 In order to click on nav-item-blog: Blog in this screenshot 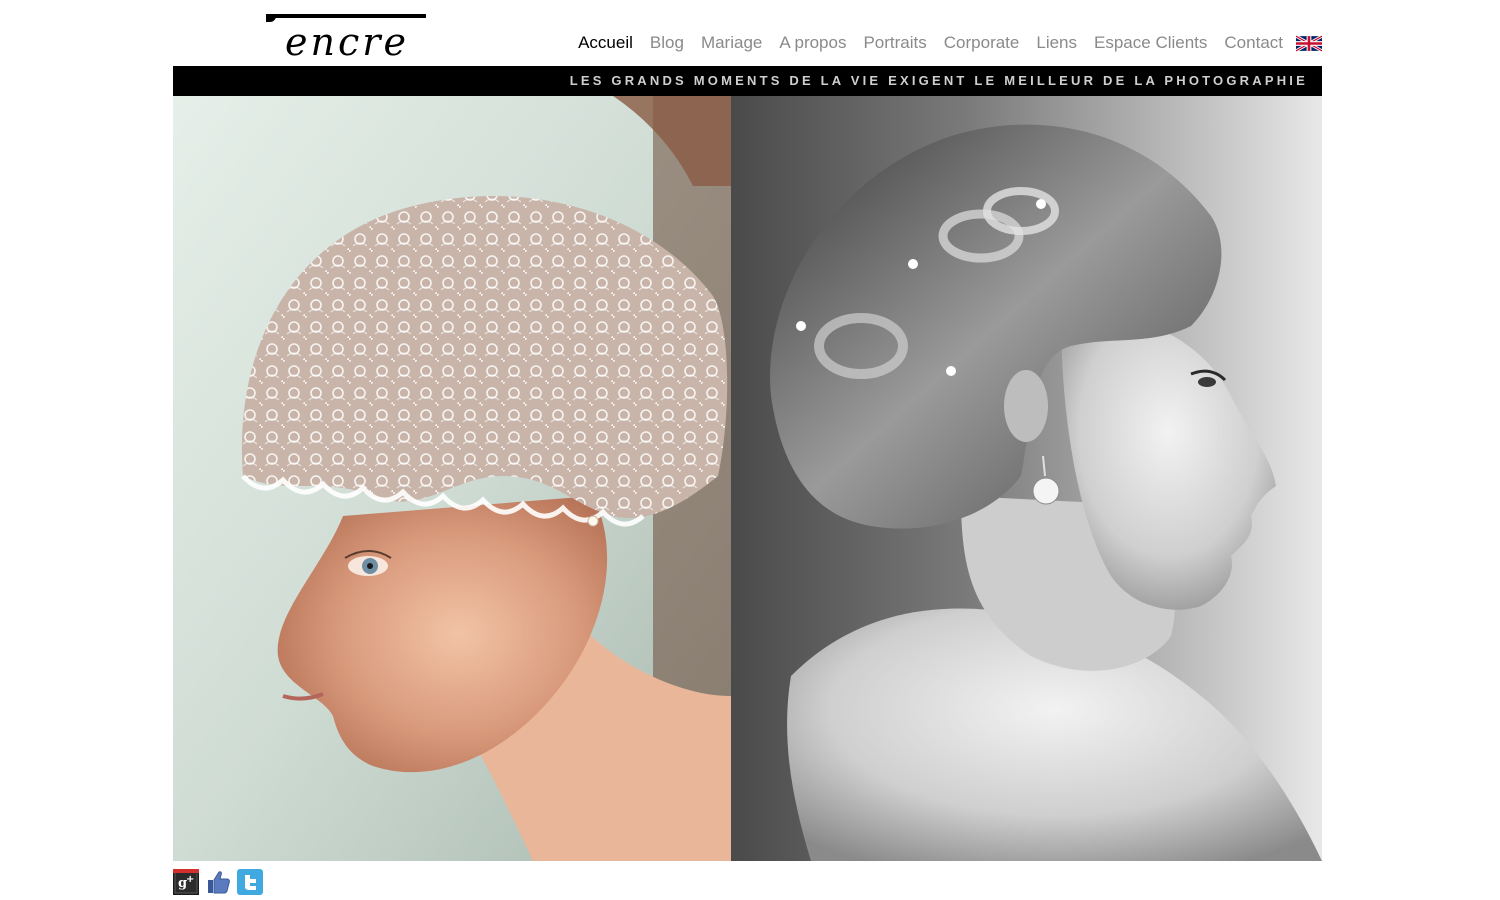, I will do `click(667, 43)`.